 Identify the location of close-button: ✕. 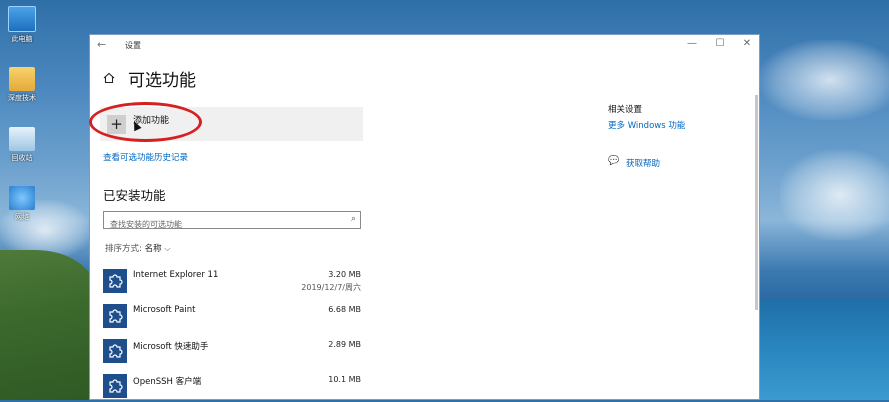
(747, 43).